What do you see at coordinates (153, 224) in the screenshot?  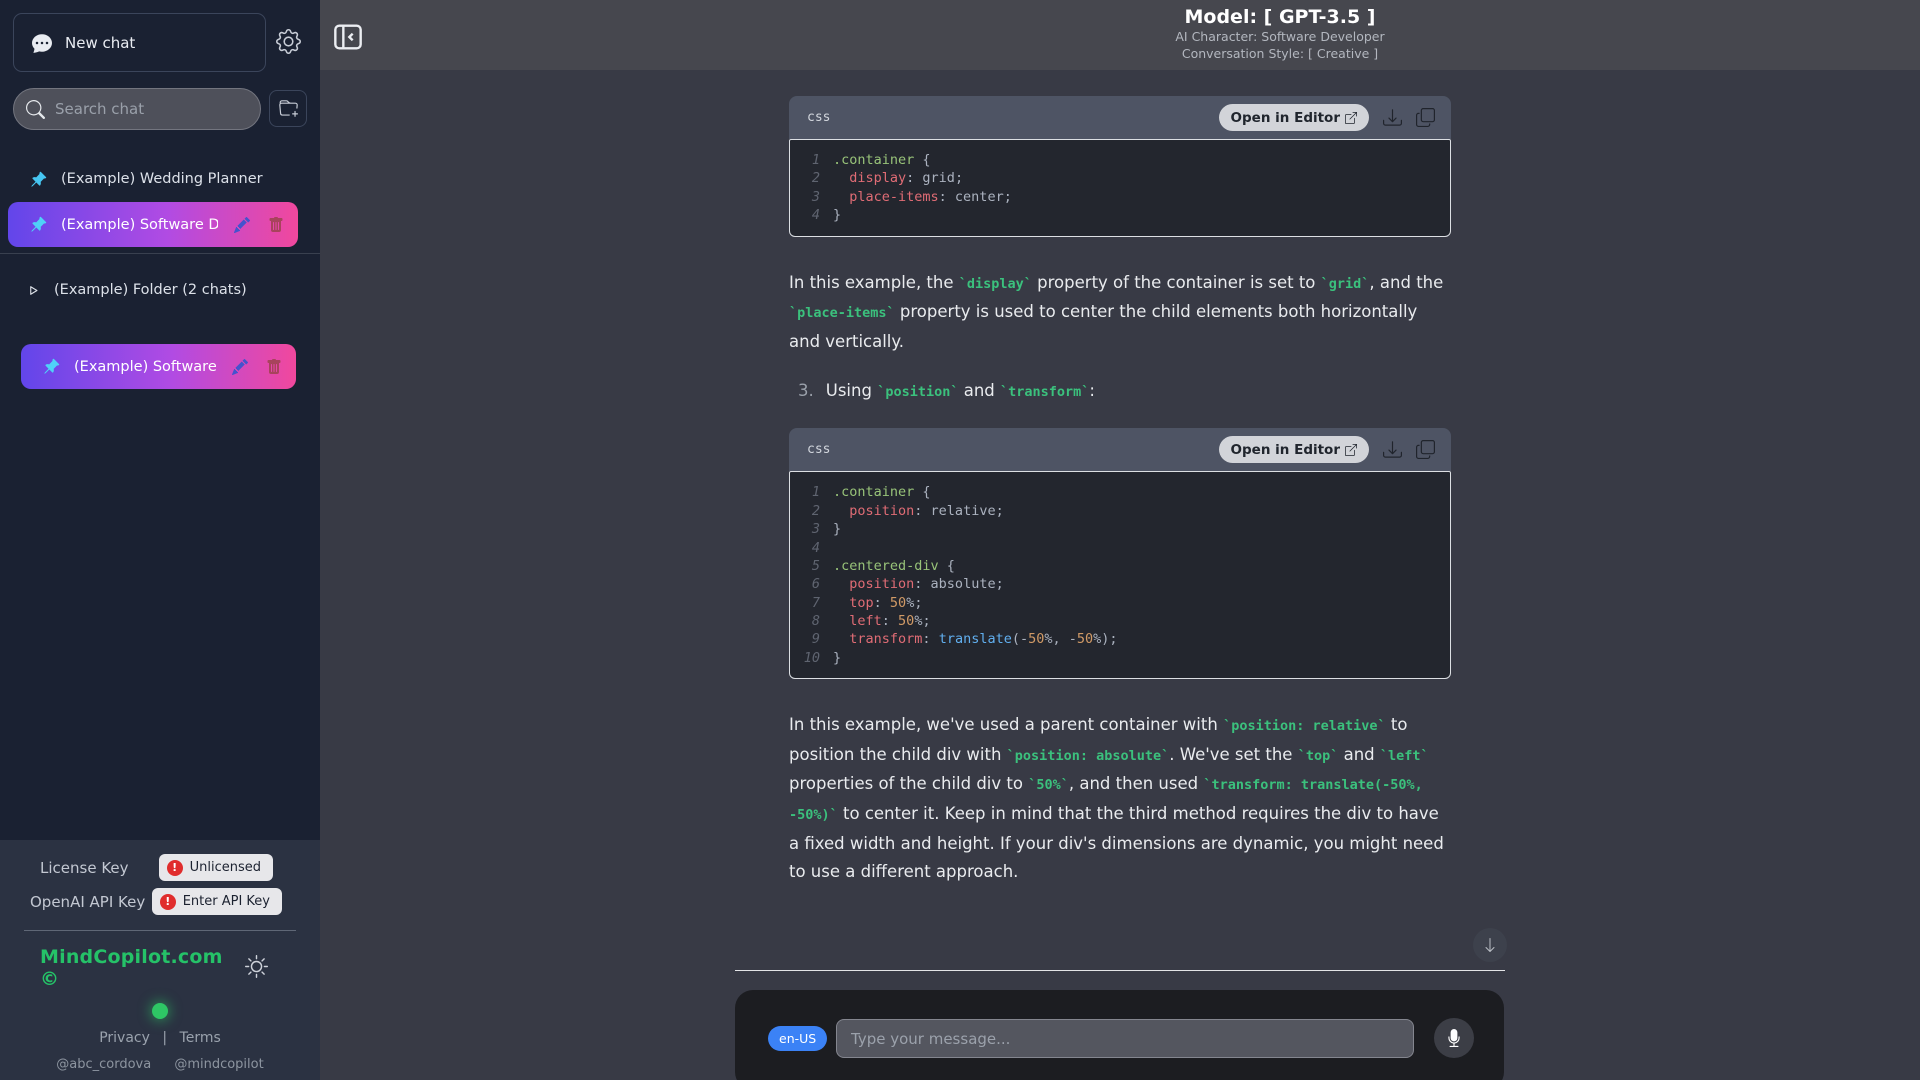 I see `sidebar-item-chat: (Example) Software Developer` at bounding box center [153, 224].